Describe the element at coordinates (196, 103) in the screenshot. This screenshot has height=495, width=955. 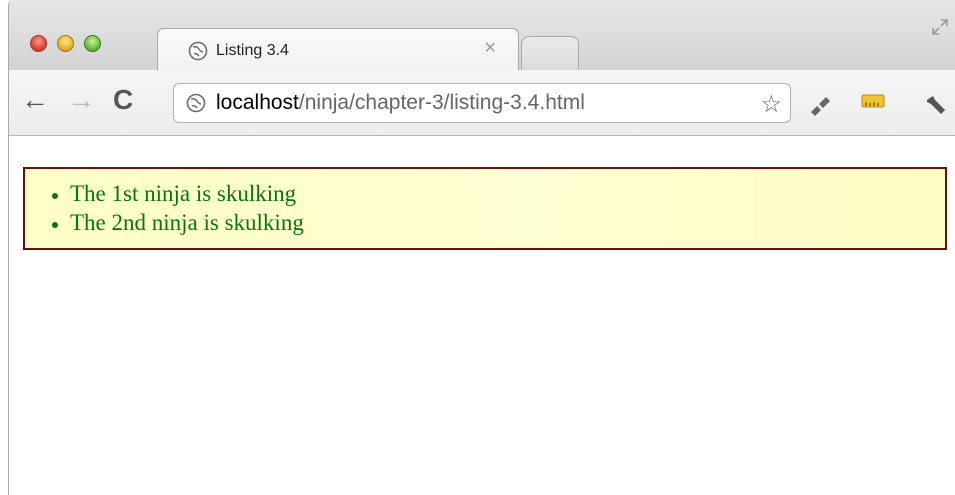
I see `site-info-globe-icon` at that location.